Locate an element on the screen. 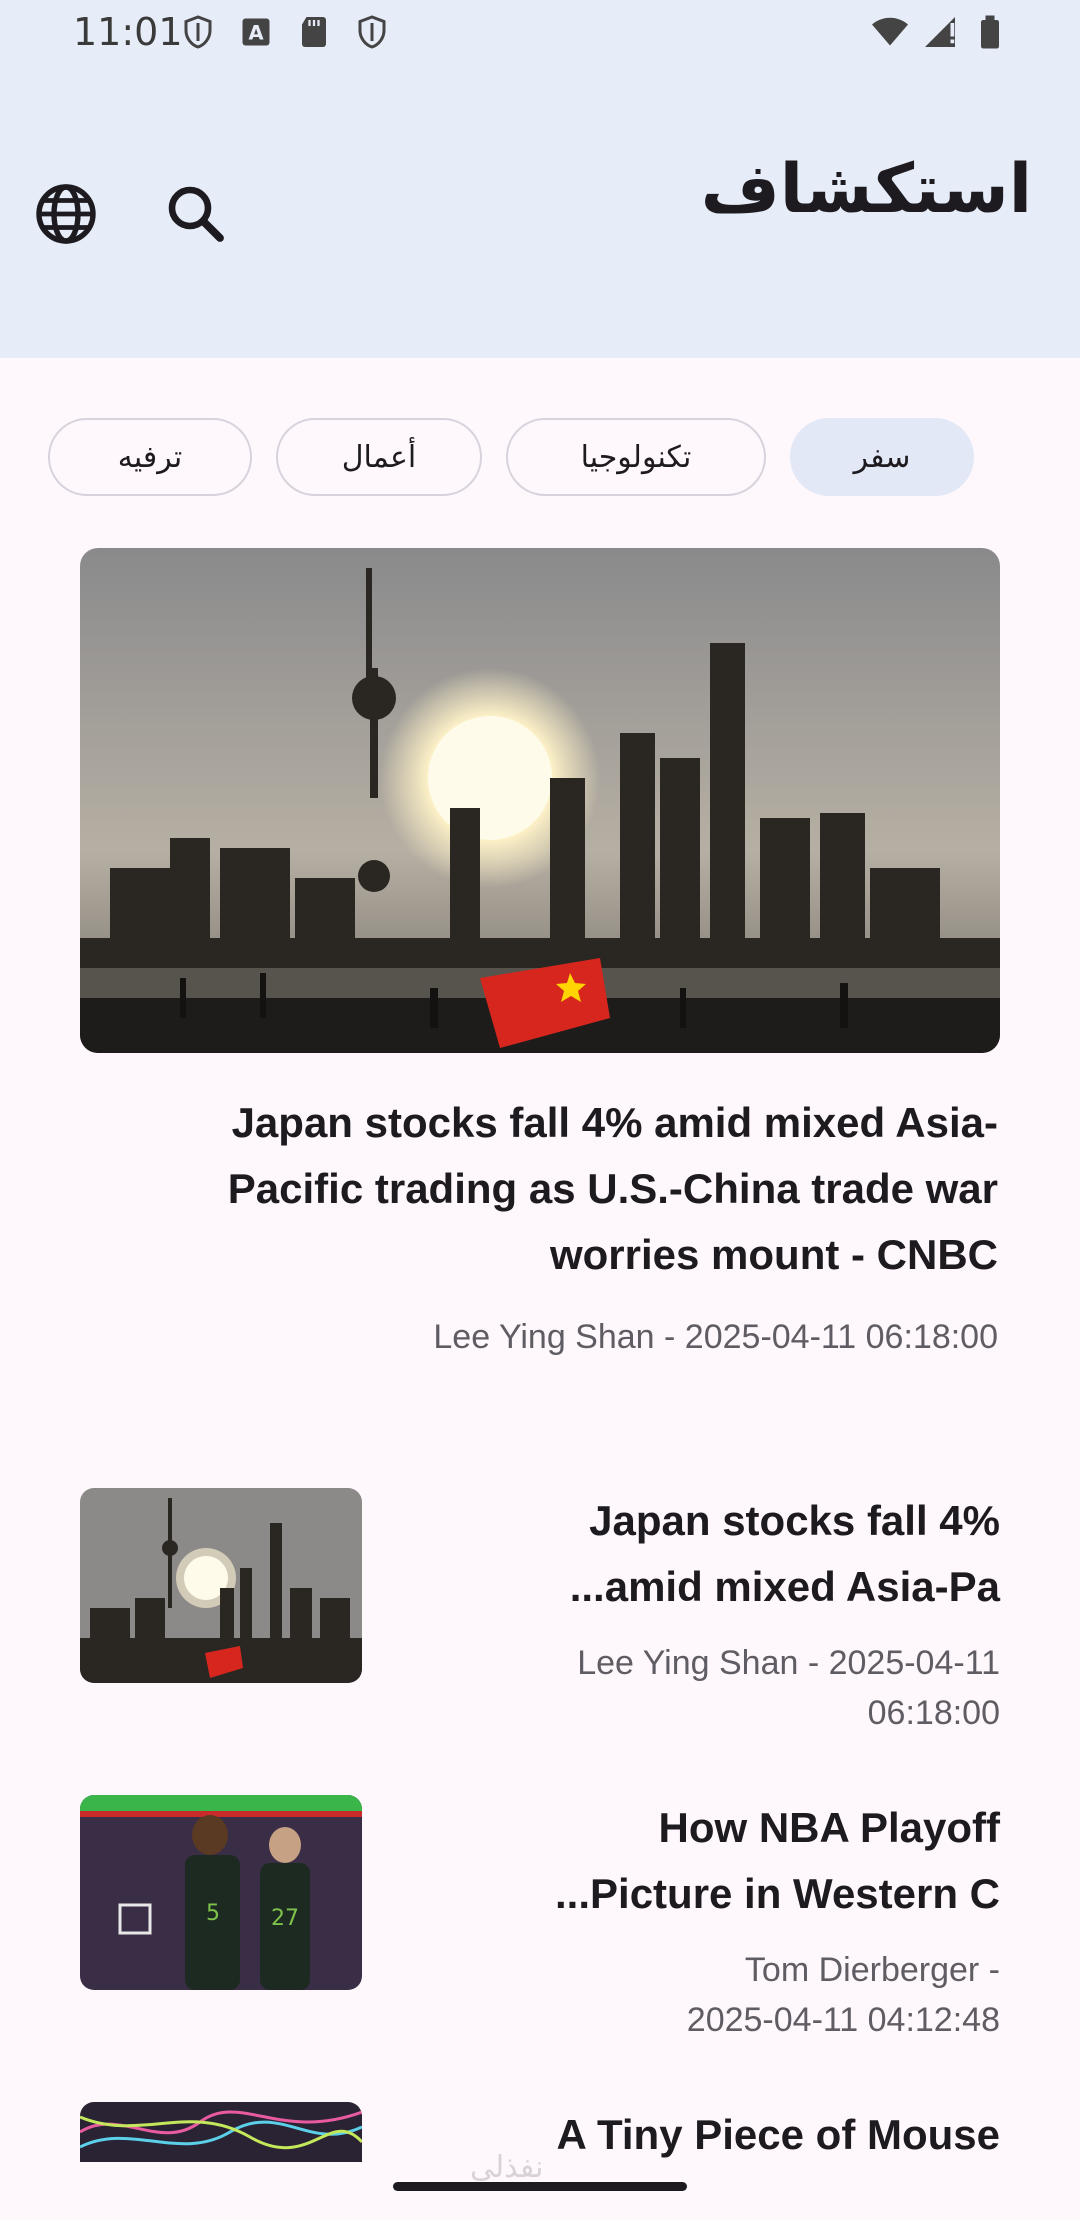 The image size is (1080, 2220). neurons-image is located at coordinates (221, 2132).